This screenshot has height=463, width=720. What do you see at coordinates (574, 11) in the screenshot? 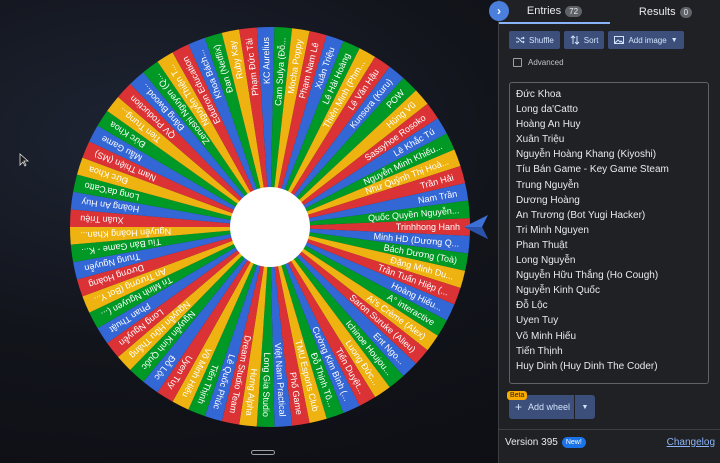
I see `entries-count-badge: 72` at bounding box center [574, 11].